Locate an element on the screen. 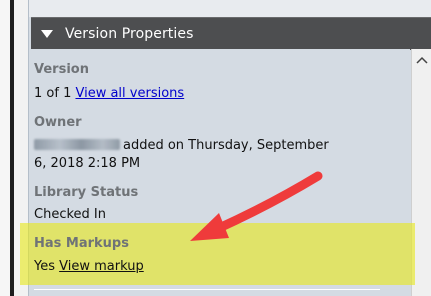  library-status-label: Library Status is located at coordinates (86, 192).